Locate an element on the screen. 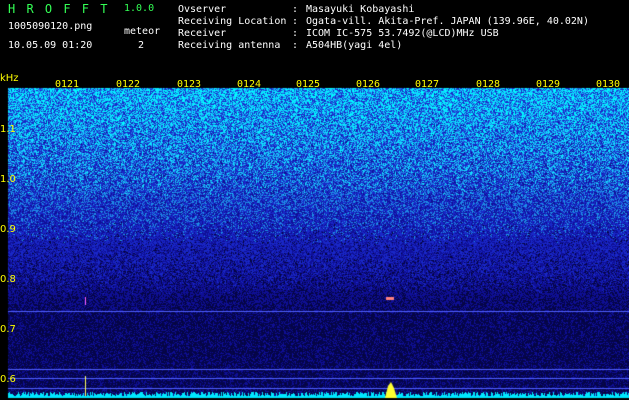 This screenshot has width=629, height=400. x-tick-label: 0129 is located at coordinates (548, 84).